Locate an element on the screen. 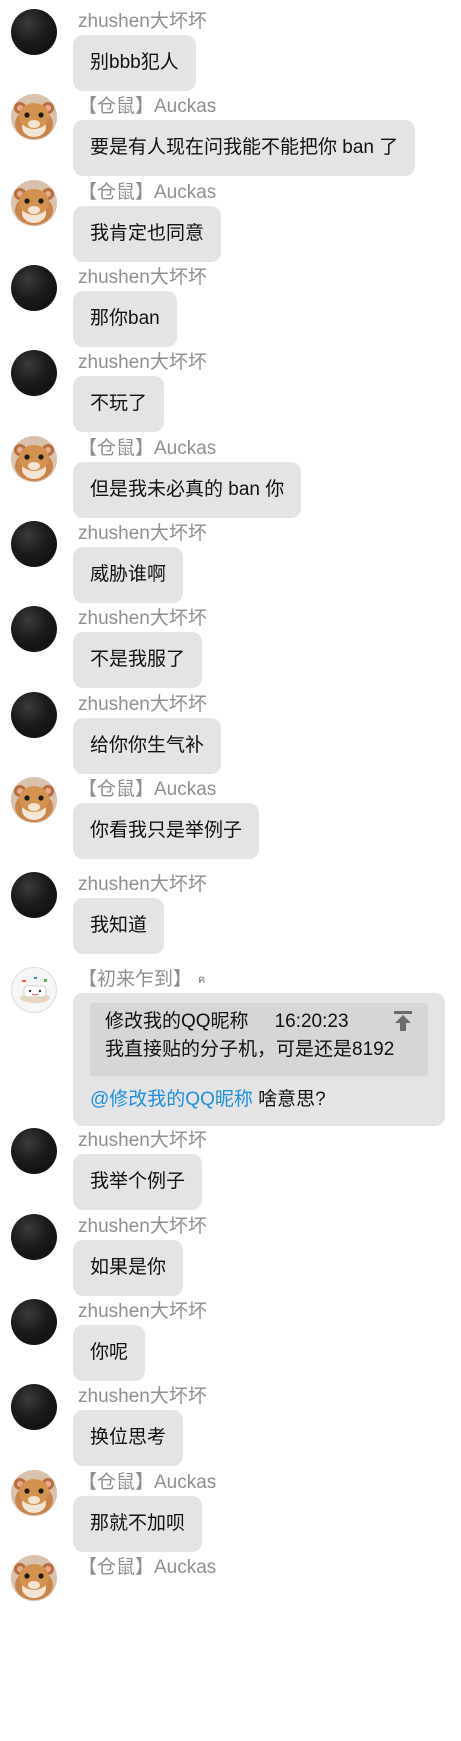 The image size is (461, 1741). message-bubble: 换位思考 is located at coordinates (128, 1438).